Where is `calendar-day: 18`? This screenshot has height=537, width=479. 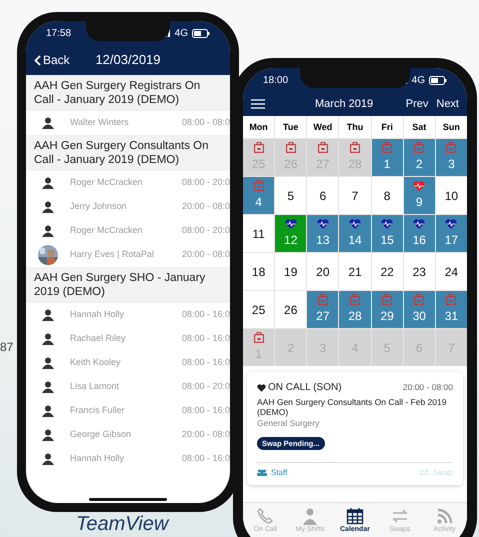
calendar-day: 18 is located at coordinates (258, 271).